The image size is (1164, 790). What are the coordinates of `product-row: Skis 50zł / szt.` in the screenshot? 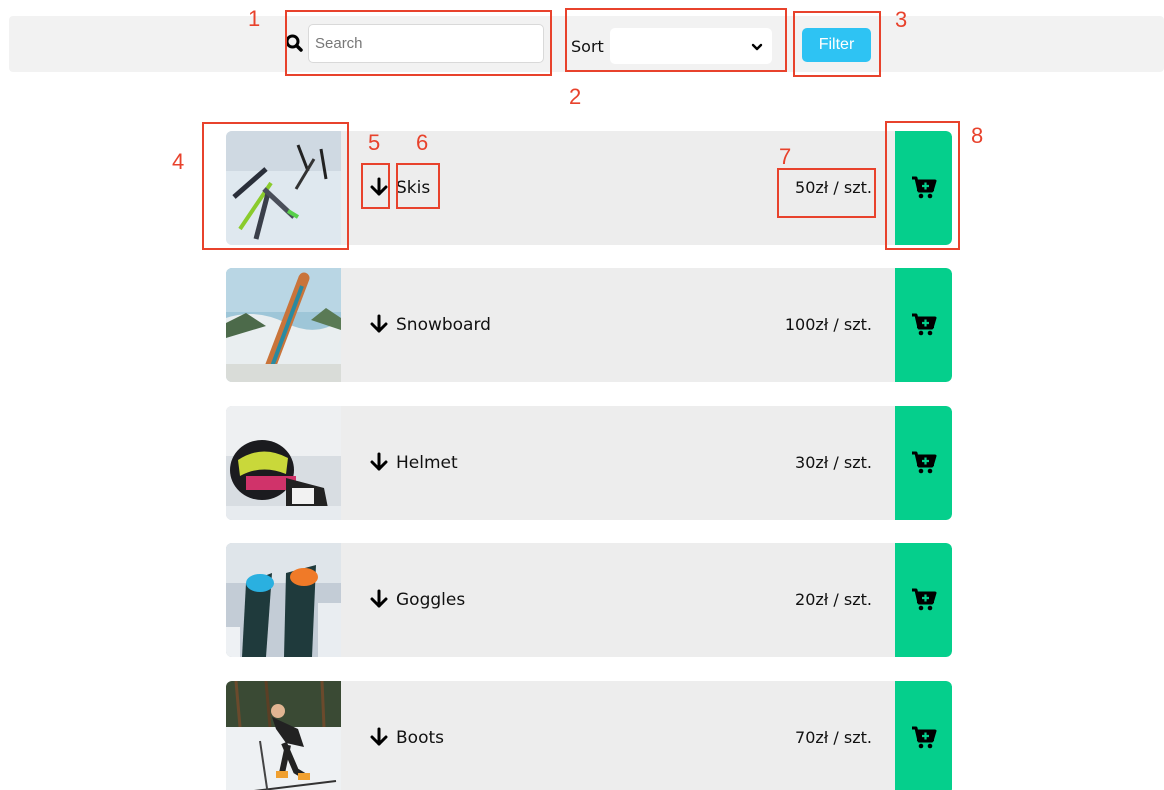 It's located at (589, 188).